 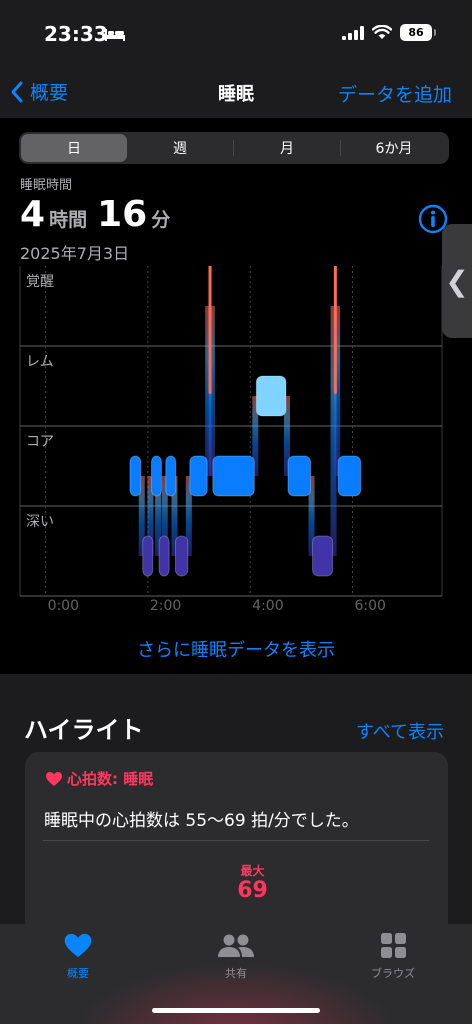 What do you see at coordinates (353, 32) in the screenshot?
I see `cellular-signal-icon` at bounding box center [353, 32].